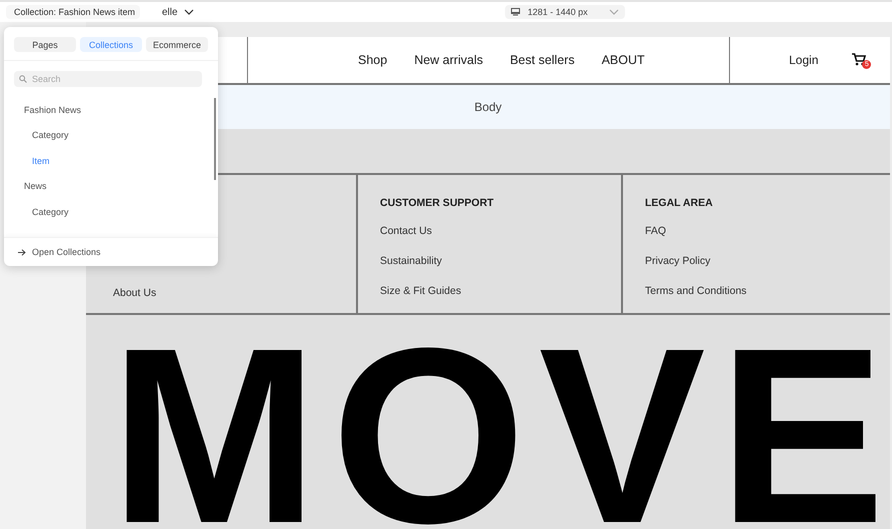 Image resolution: width=892 pixels, height=529 pixels. What do you see at coordinates (500, 291) in the screenshot?
I see `footer-link: Size & Fit Guides` at bounding box center [500, 291].